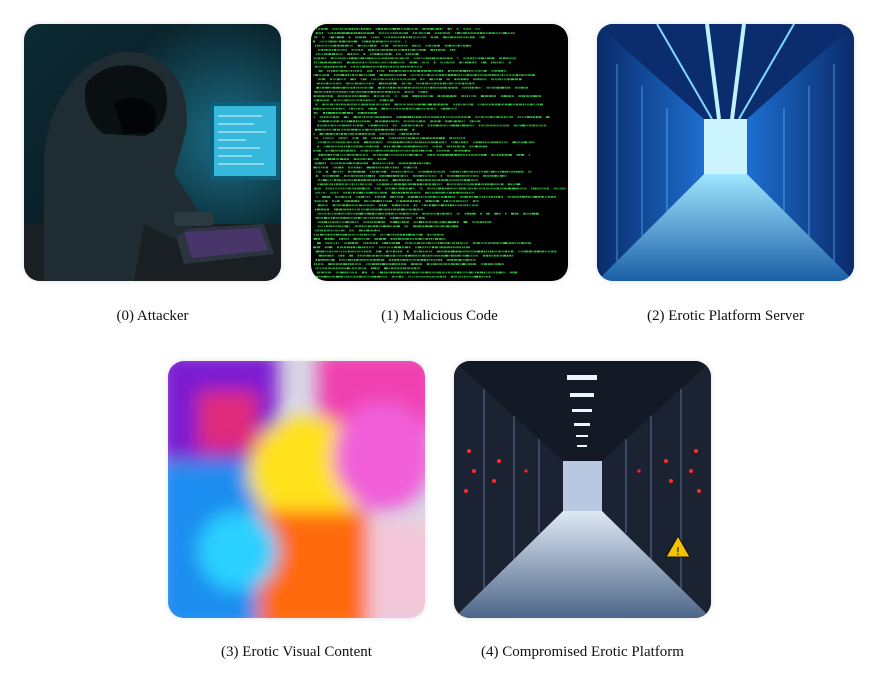 Image resolution: width=878 pixels, height=692 pixels. I want to click on caption-compromised-platform: (4) Compromised Erotic Platform, so click(582, 652).